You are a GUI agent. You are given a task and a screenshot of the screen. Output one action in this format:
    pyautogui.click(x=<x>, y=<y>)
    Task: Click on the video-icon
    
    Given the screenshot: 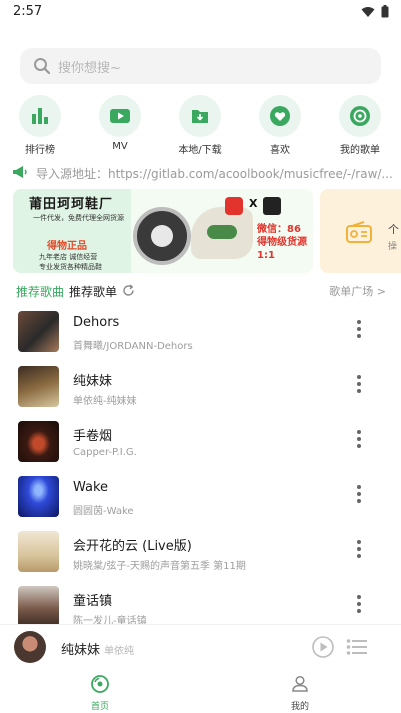 What is the action you would take?
    pyautogui.click(x=120, y=116)
    